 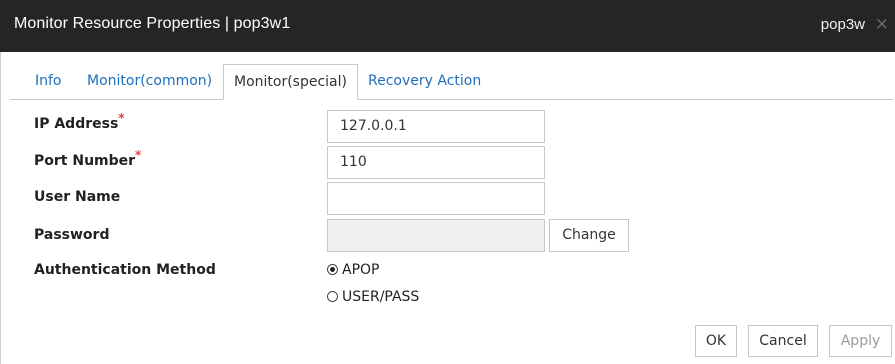 I want to click on port-number-input: 110, so click(x=436, y=162).